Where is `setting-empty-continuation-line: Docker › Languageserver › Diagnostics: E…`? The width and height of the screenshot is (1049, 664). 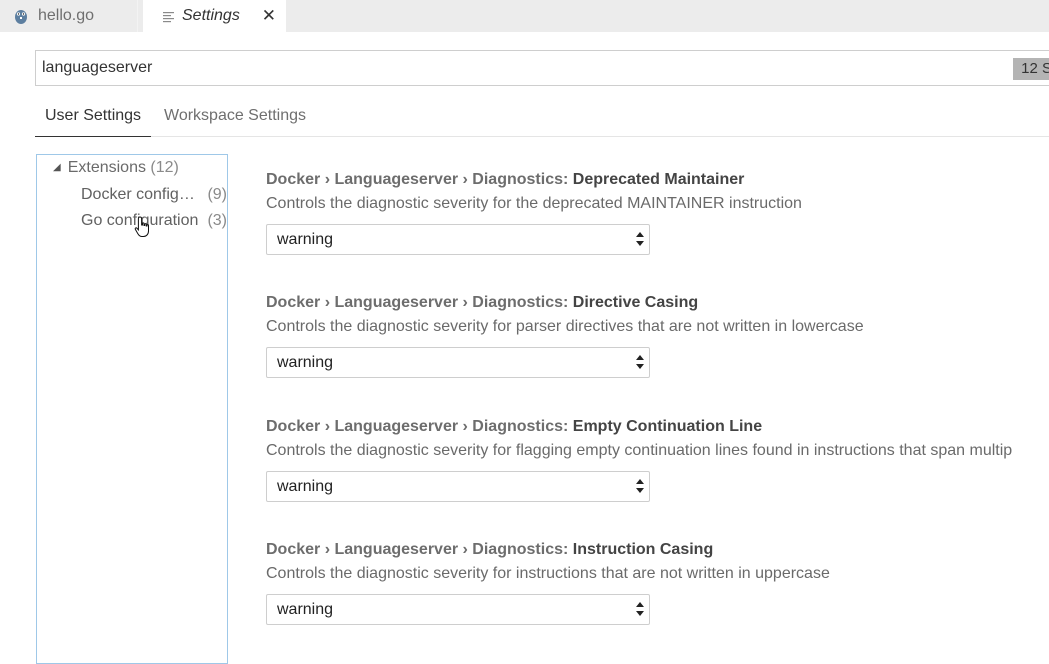
setting-empty-continuation-line: Docker › Languageserver › Diagnostics: E… is located at coordinates (657, 459).